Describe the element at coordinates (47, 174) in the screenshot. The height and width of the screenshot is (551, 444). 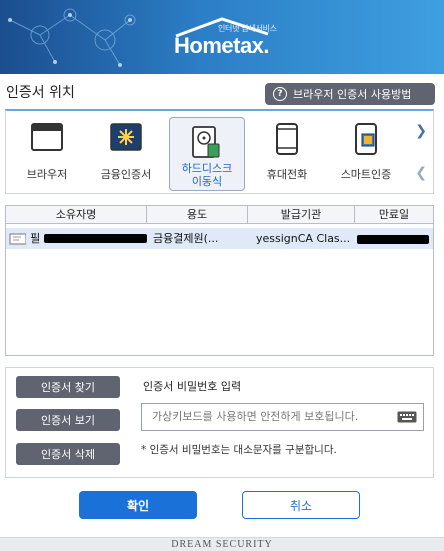
I see `storage-label: 브라우저` at that location.